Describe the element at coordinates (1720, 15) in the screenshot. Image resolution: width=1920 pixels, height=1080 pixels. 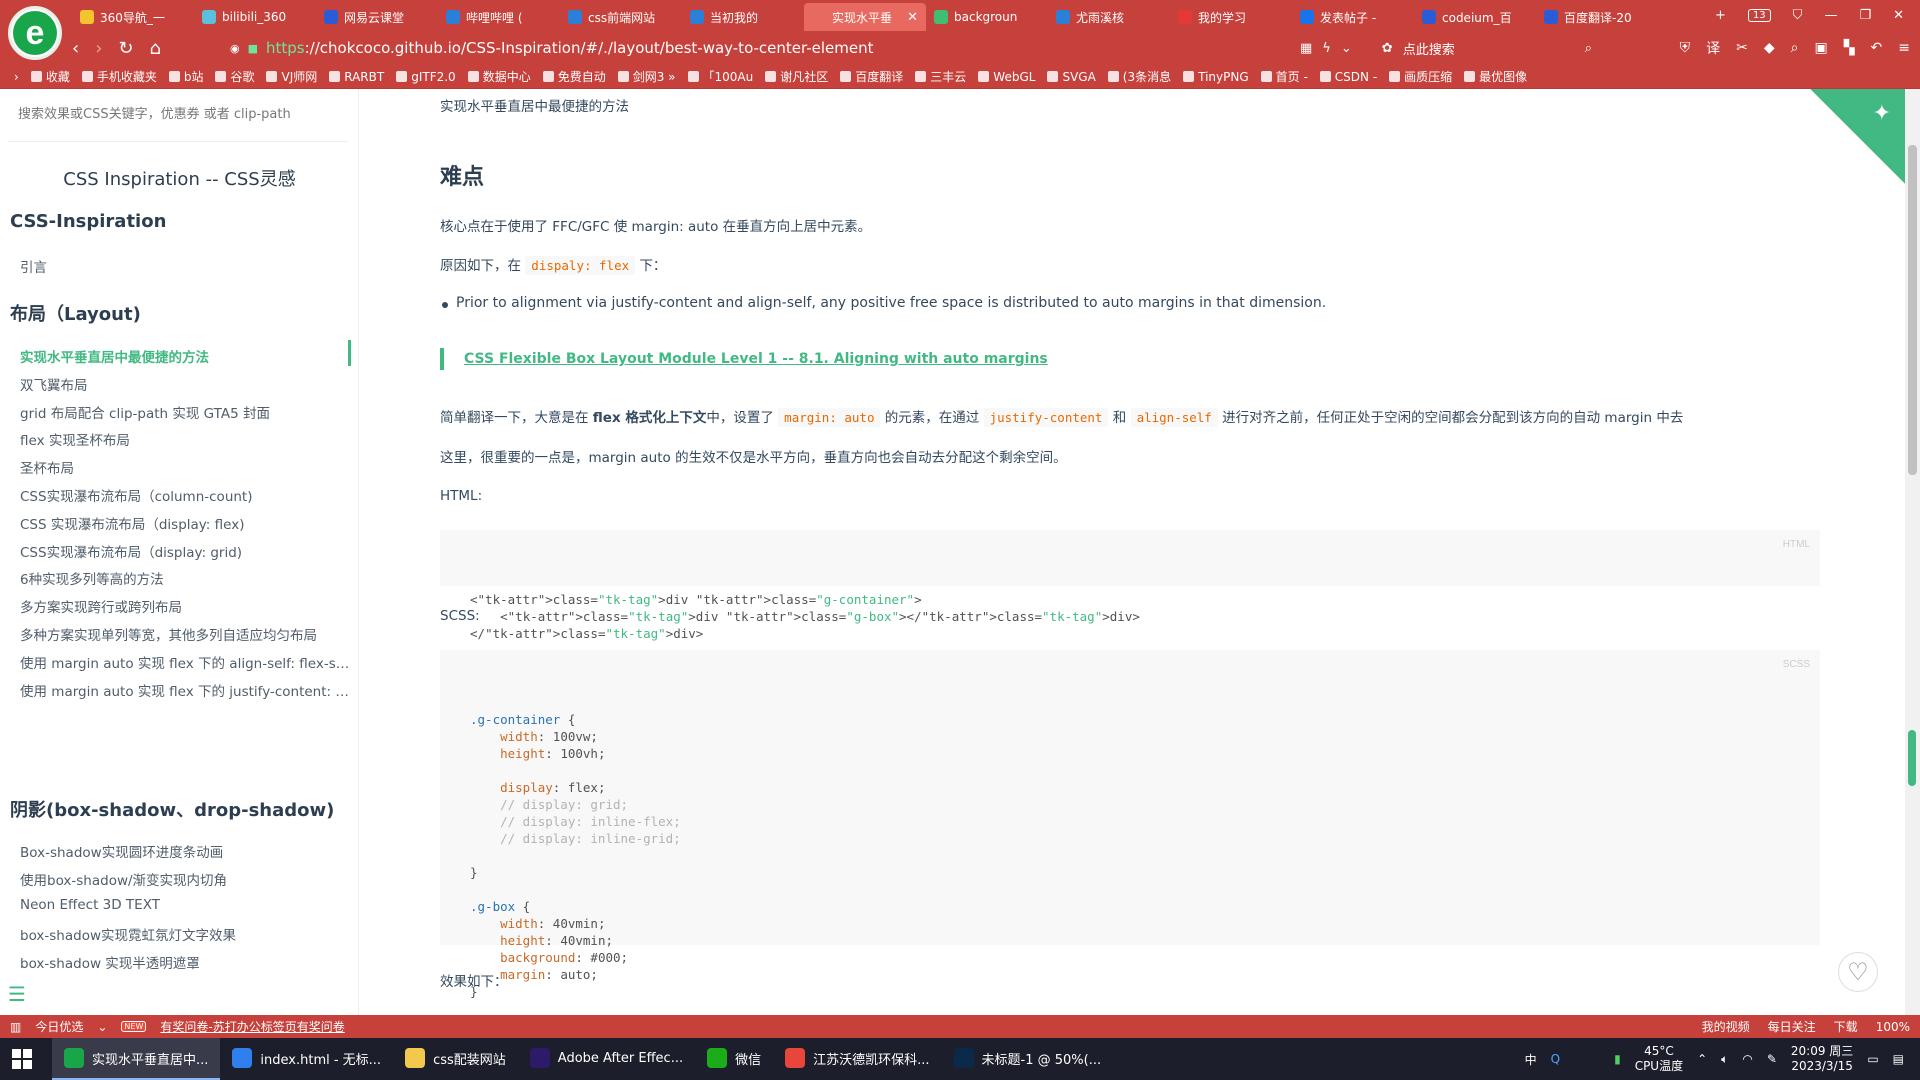
I see `new-tab-button: +` at that location.